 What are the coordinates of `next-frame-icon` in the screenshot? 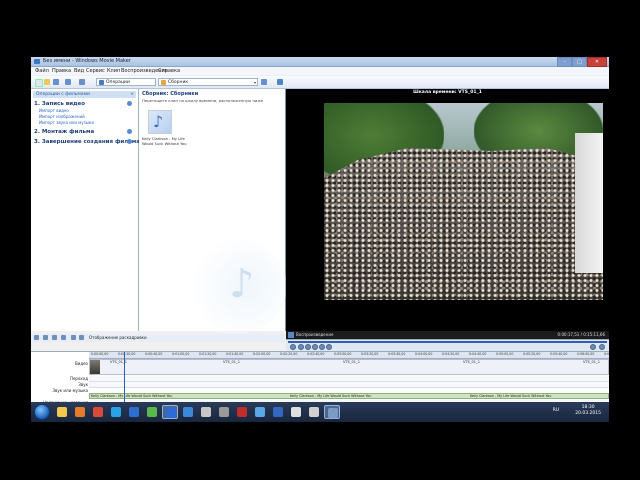 It's located at (315, 347).